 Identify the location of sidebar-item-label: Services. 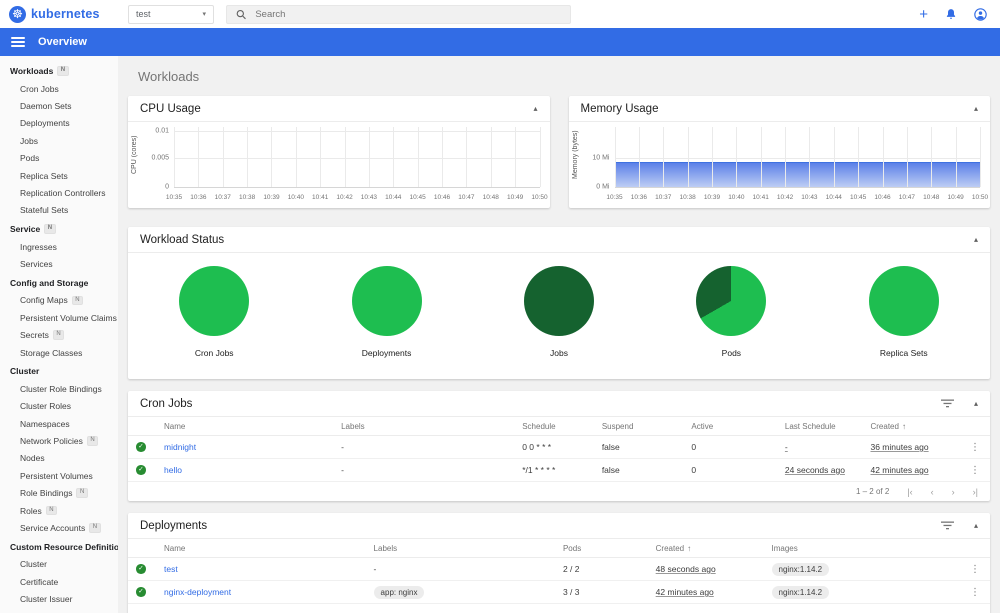
(36, 264).